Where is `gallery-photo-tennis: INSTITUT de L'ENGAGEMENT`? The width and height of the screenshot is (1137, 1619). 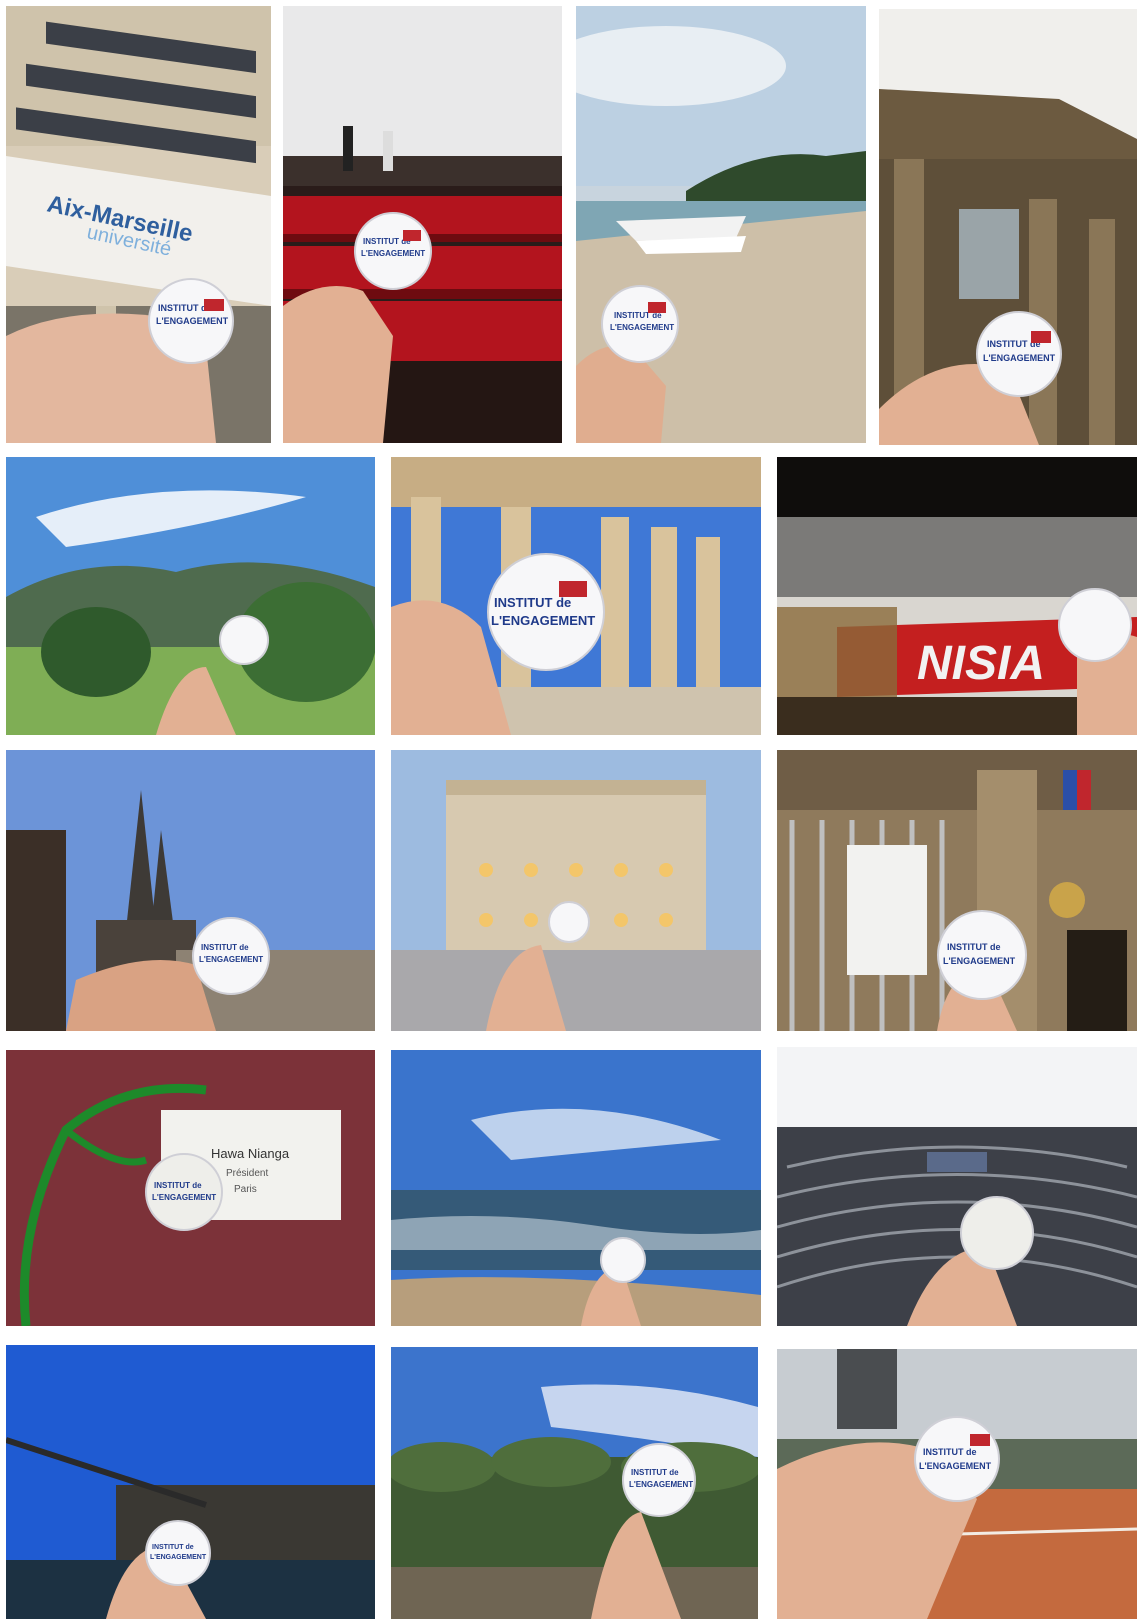
gallery-photo-tennis: INSTITUT de L'ENGAGEMENT is located at coordinates (957, 1484).